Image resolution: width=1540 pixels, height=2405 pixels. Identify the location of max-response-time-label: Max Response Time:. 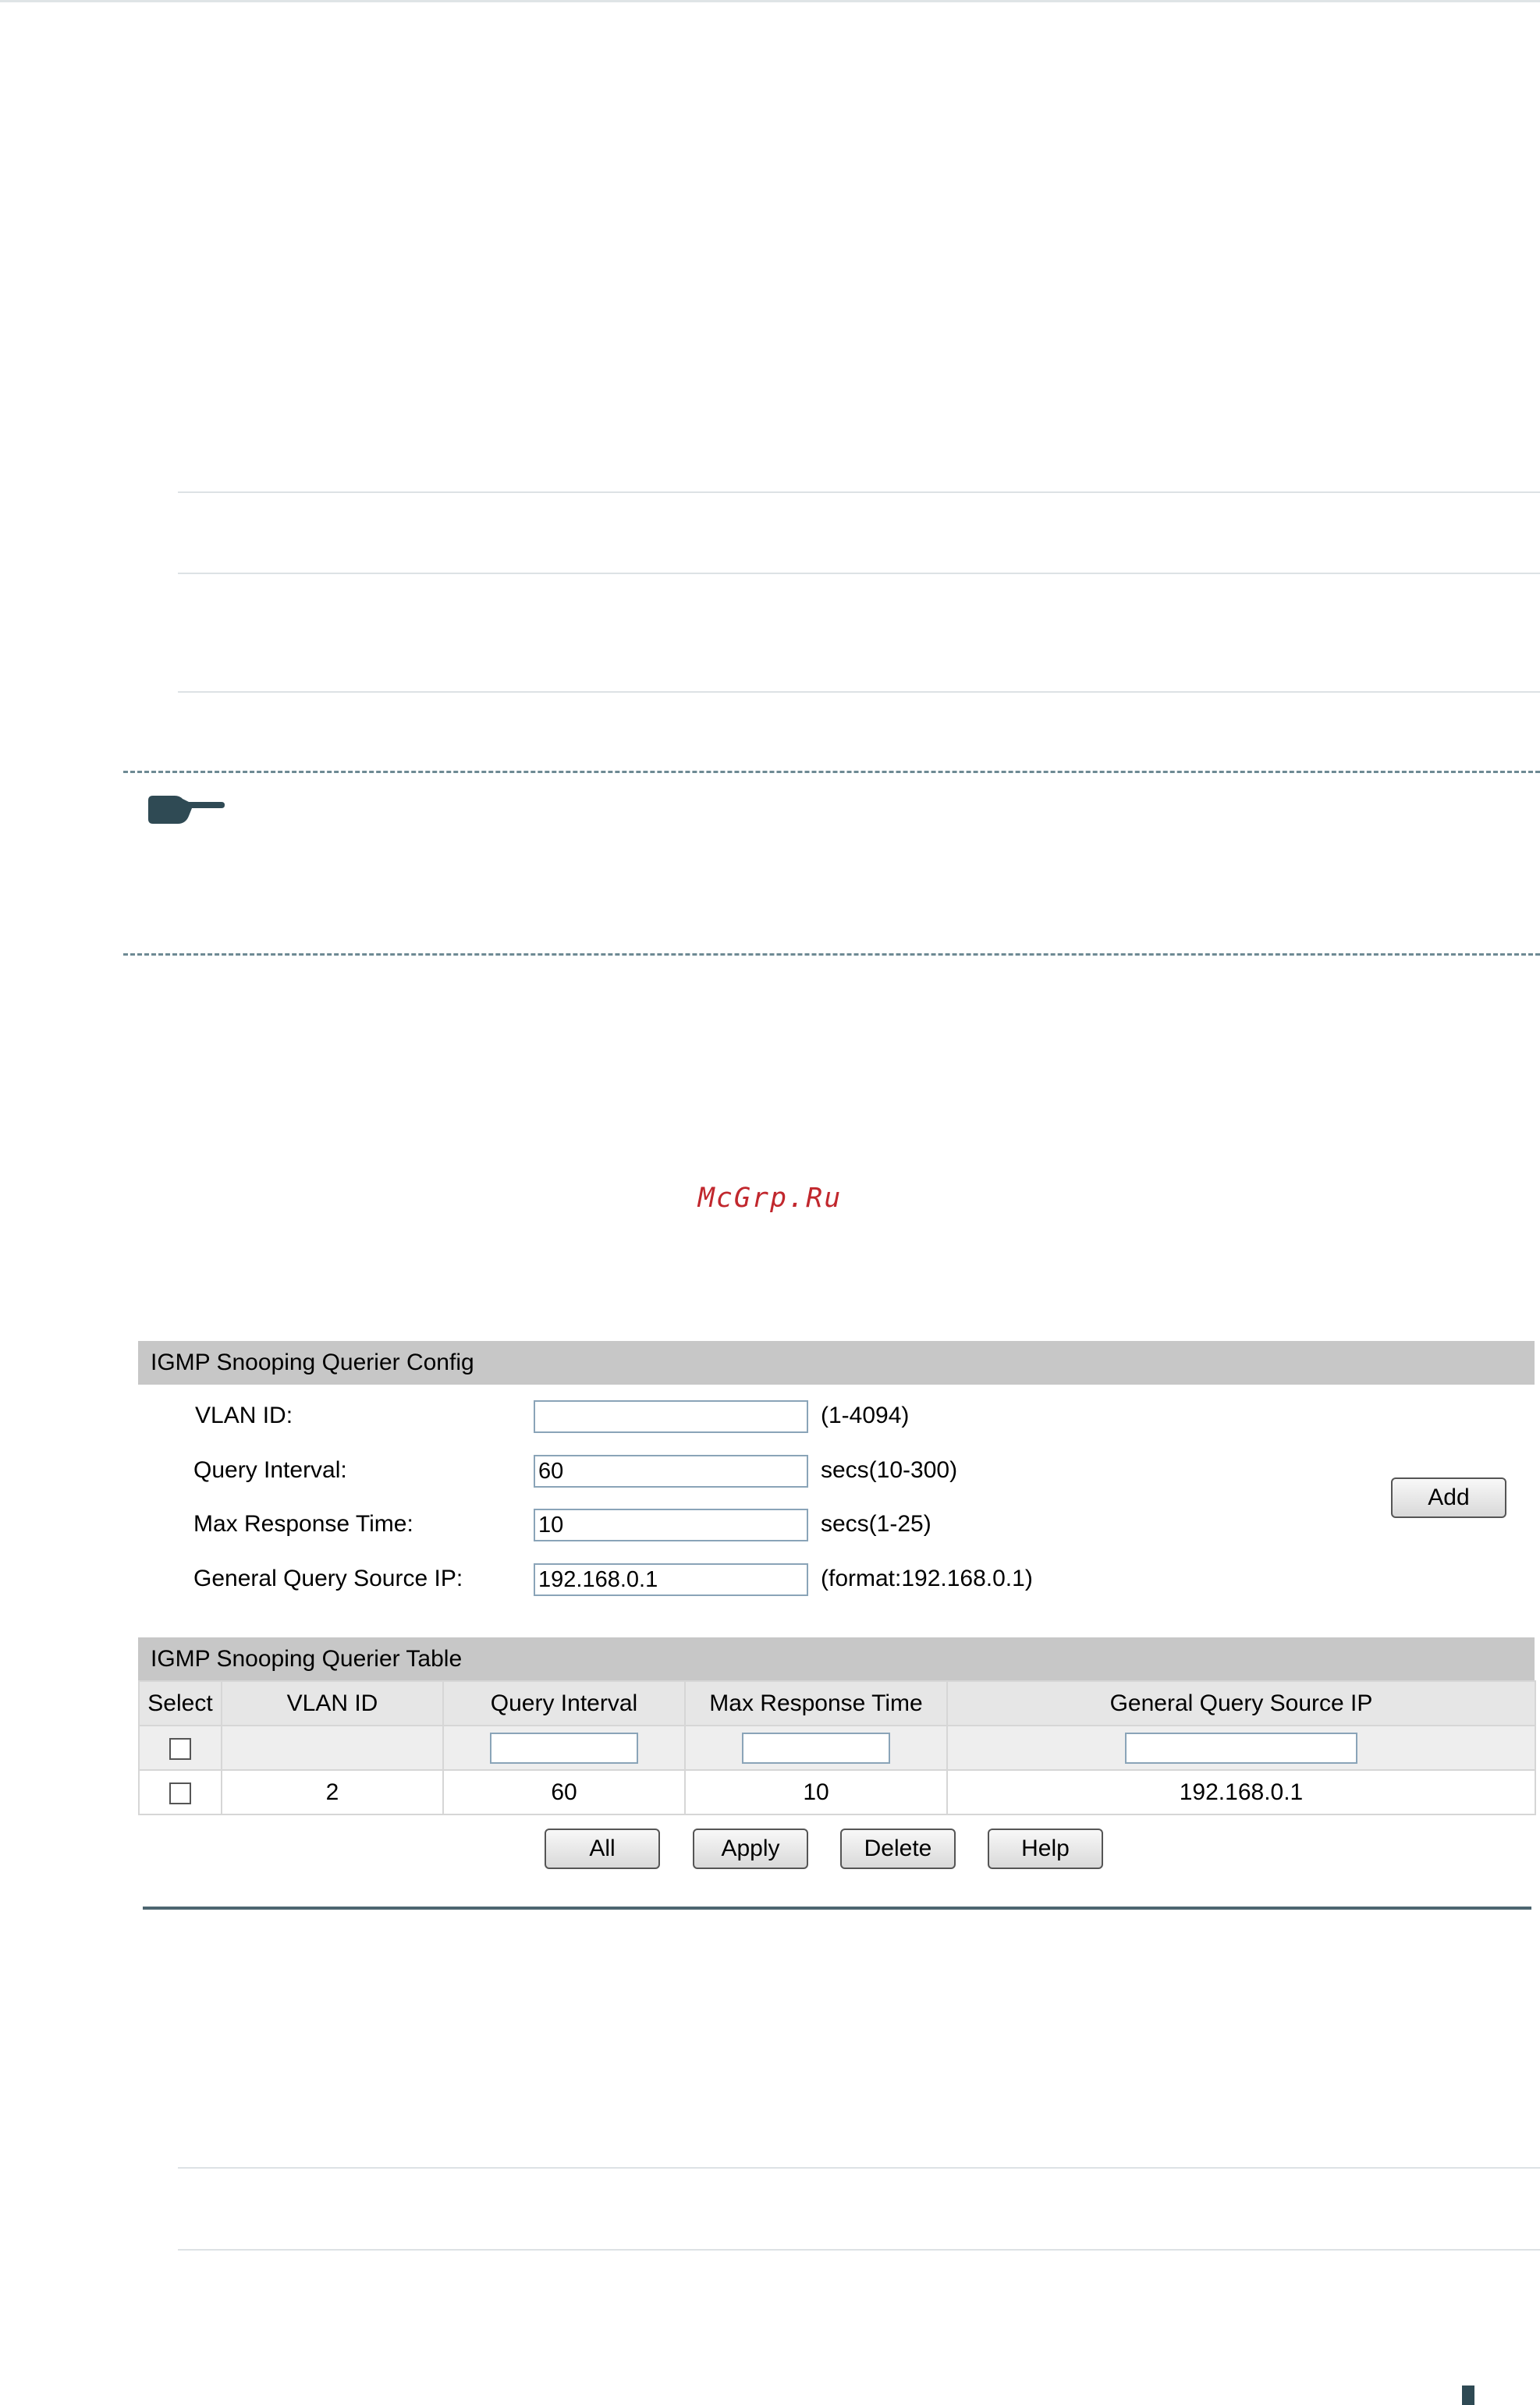
(303, 1524).